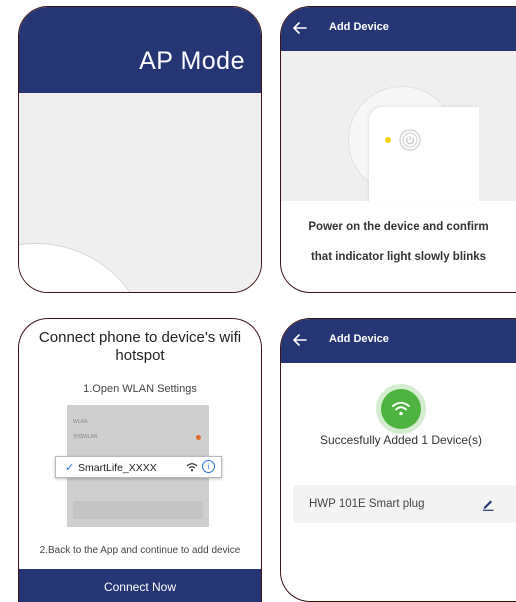 The image size is (516, 602). I want to click on power-button-icon, so click(410, 140).